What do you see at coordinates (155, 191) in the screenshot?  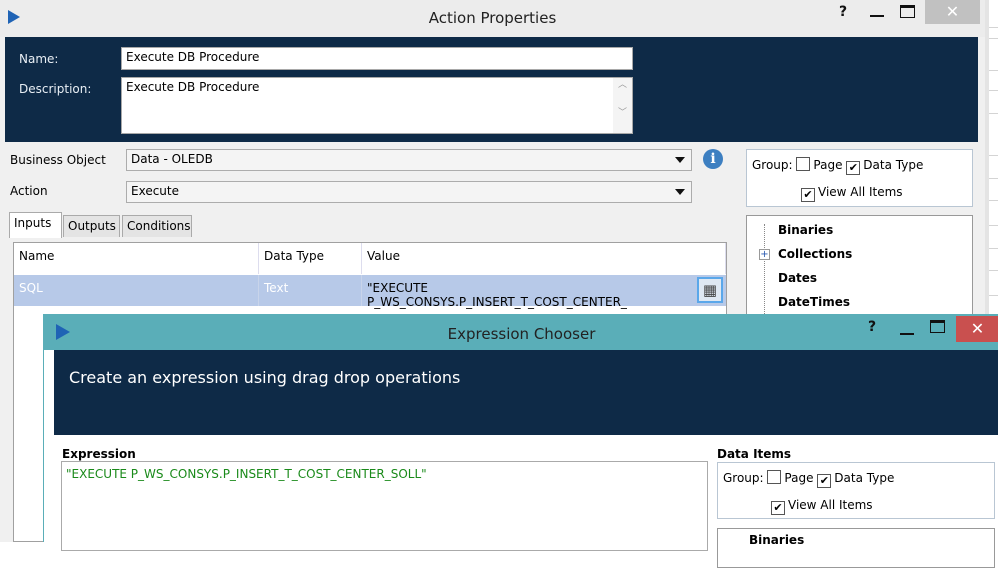 I see `action-value: Execute` at bounding box center [155, 191].